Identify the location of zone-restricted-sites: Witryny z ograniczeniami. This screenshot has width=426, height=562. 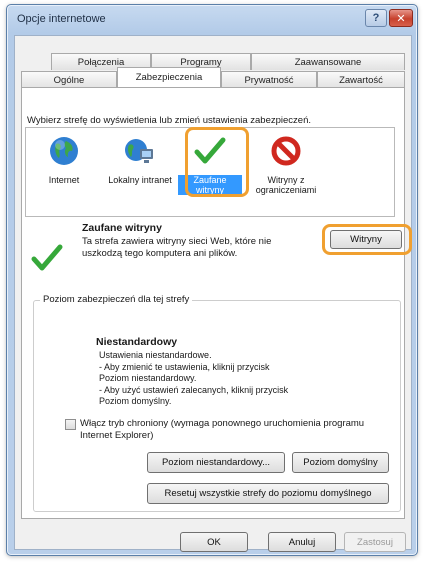
(286, 164).